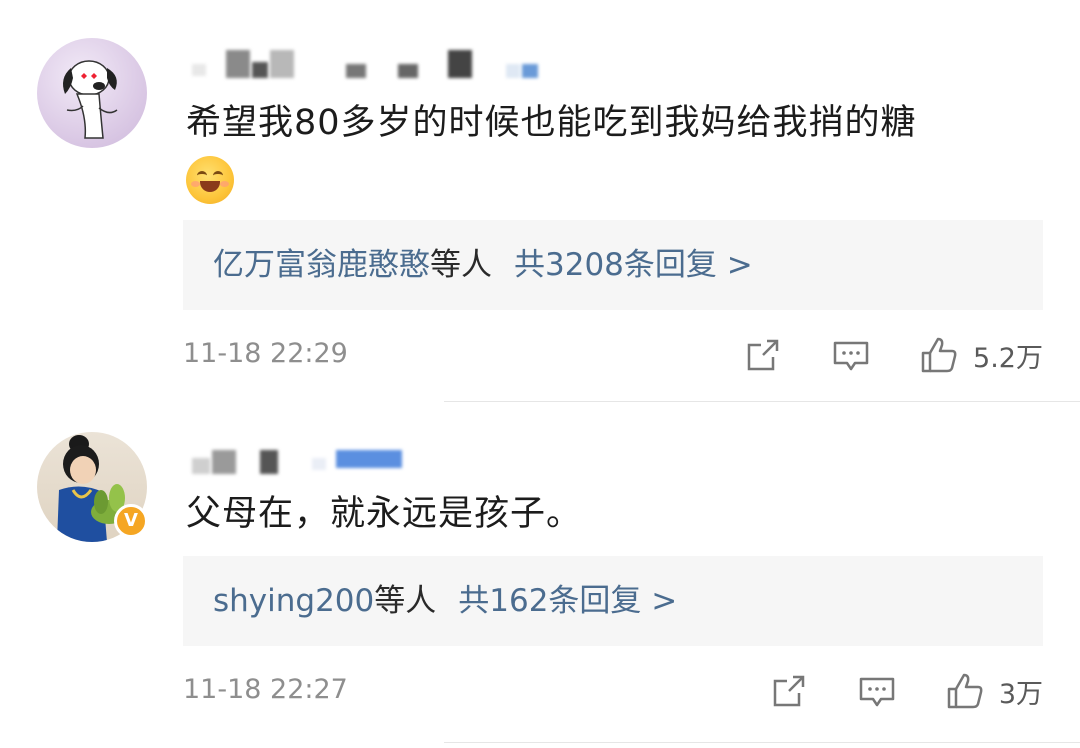 This screenshot has height=748, width=1080. What do you see at coordinates (633, 265) in the screenshot?
I see `reply-count-link: 共3208条回复 >` at bounding box center [633, 265].